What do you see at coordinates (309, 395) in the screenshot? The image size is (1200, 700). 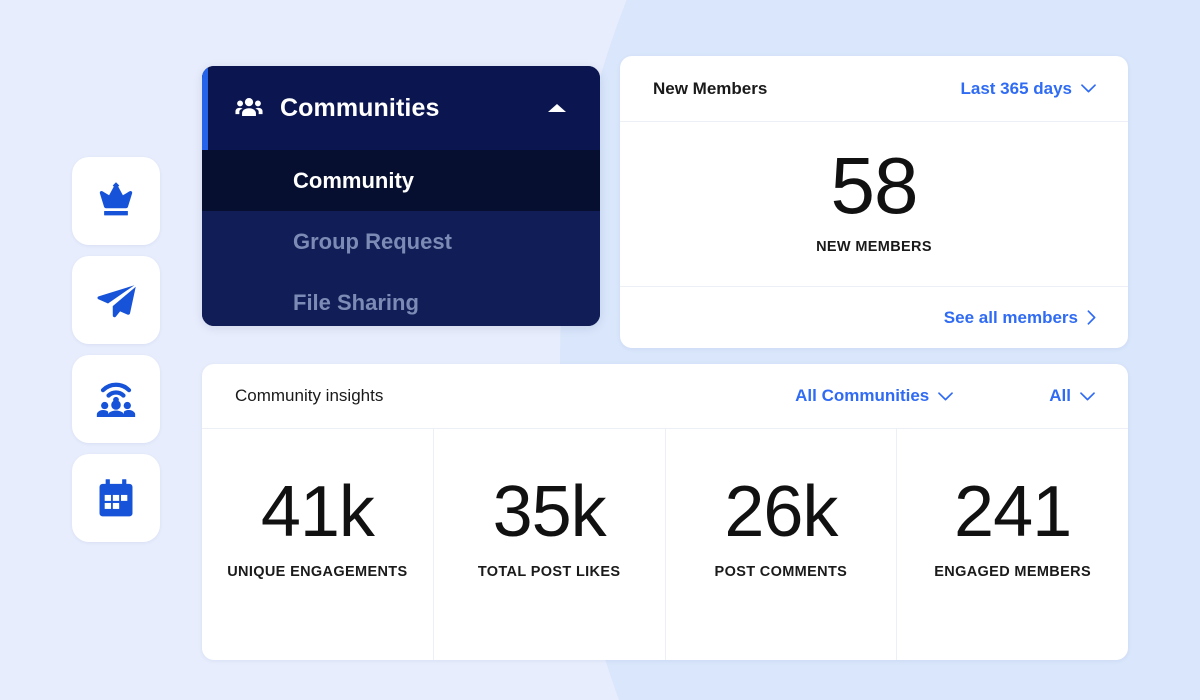 I see `community-insights-title: Community insights` at bounding box center [309, 395].